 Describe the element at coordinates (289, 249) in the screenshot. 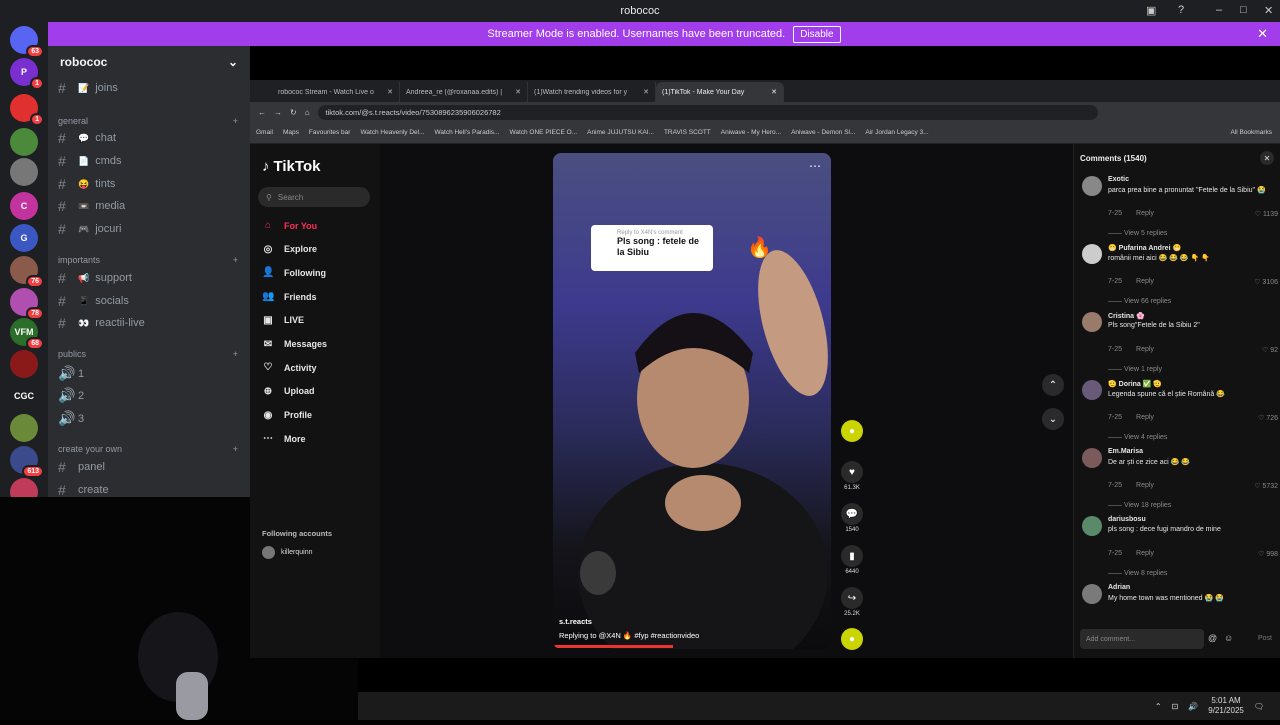

I see `nav-explore: ◎ Explore` at that location.